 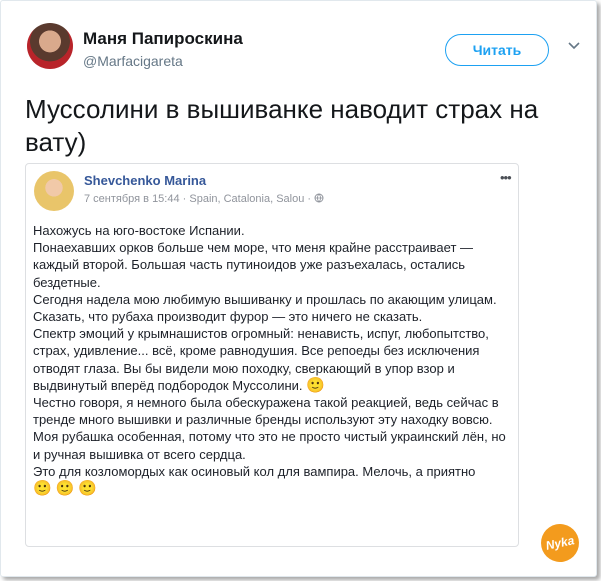 I want to click on fb-author-avatar, so click(x=54, y=191).